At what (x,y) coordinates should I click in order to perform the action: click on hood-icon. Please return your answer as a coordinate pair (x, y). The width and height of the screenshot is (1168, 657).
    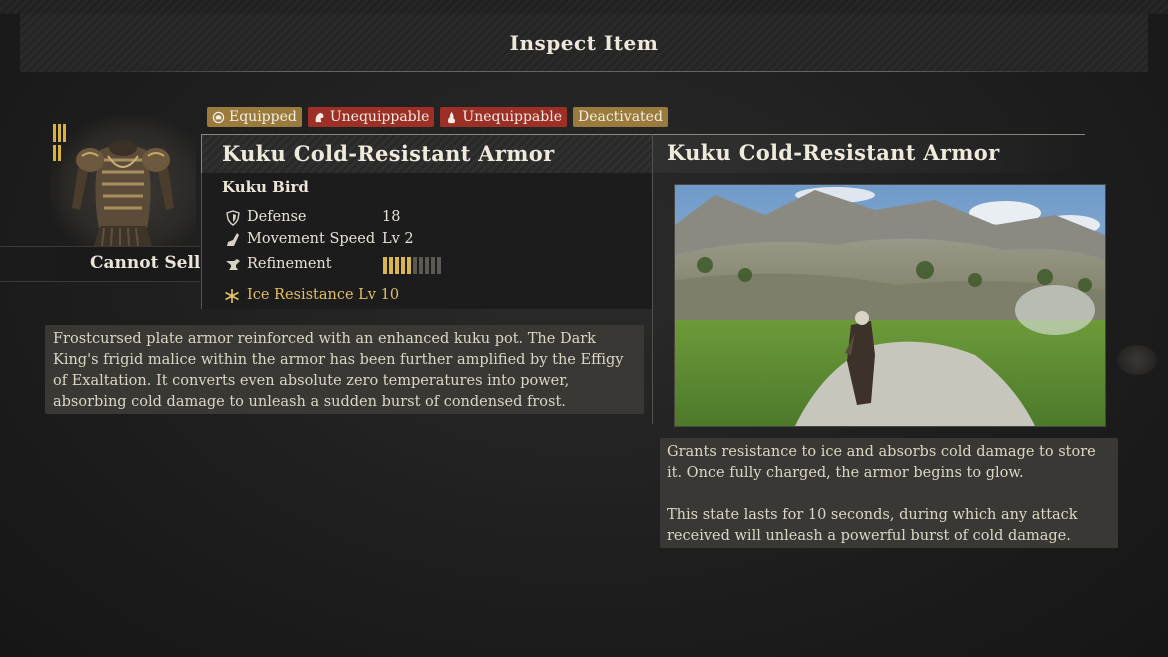
    Looking at the image, I should click on (319, 117).